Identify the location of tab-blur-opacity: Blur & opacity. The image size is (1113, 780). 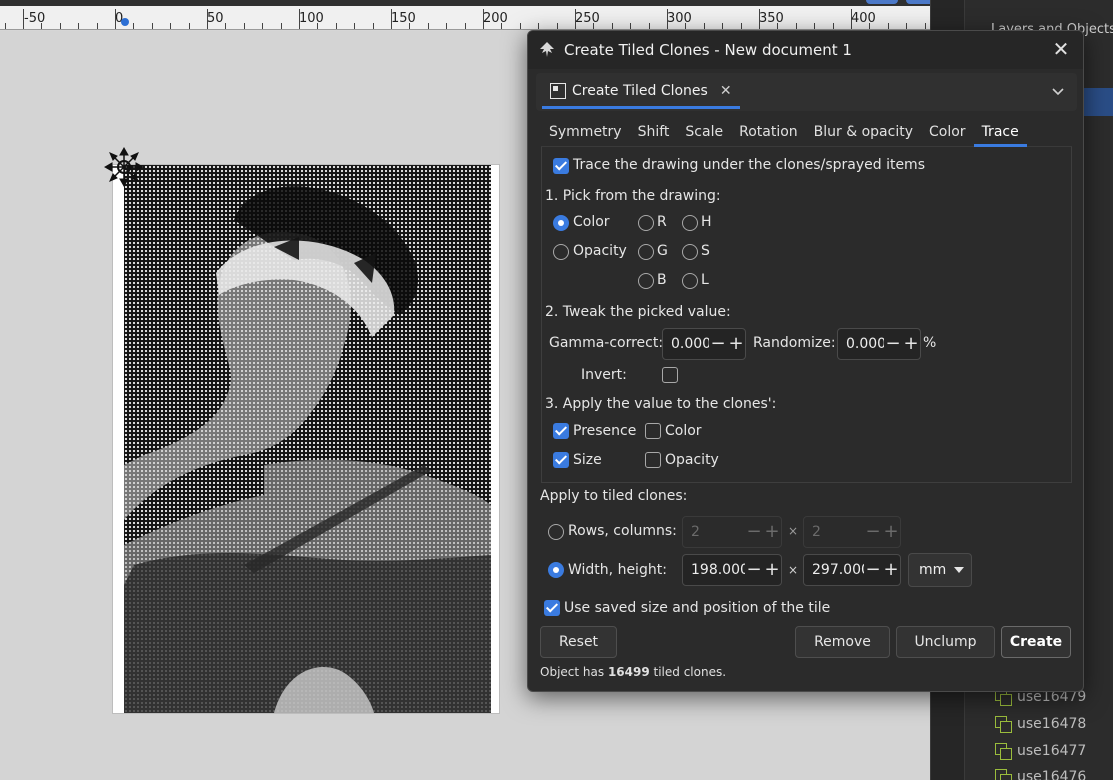
(863, 133).